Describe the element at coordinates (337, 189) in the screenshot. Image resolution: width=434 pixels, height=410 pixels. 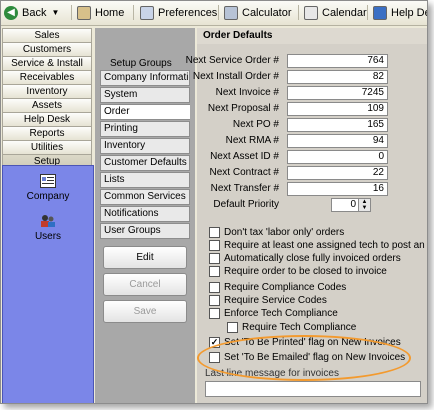
I see `next-transfer-input: 16` at that location.